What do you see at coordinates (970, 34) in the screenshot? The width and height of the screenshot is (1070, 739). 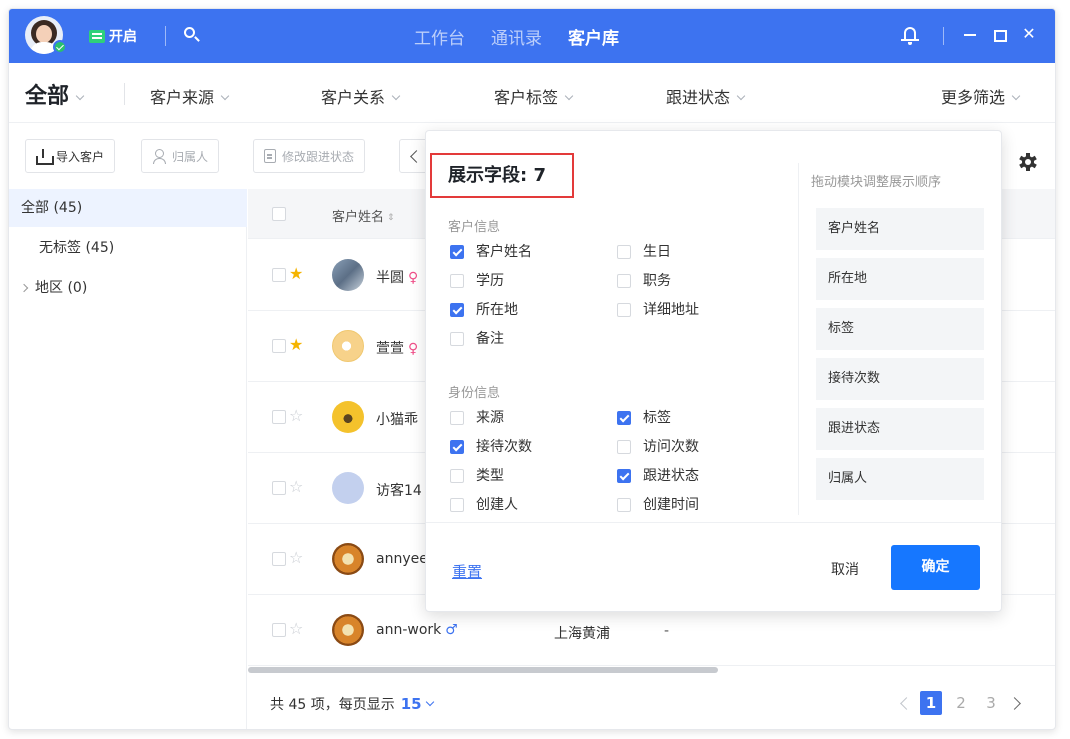 I see `minimize-button` at bounding box center [970, 34].